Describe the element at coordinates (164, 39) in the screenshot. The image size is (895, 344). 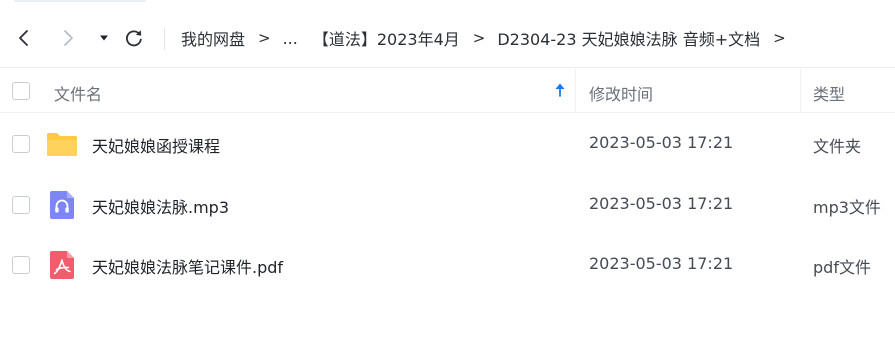
I see `nav-divider` at that location.